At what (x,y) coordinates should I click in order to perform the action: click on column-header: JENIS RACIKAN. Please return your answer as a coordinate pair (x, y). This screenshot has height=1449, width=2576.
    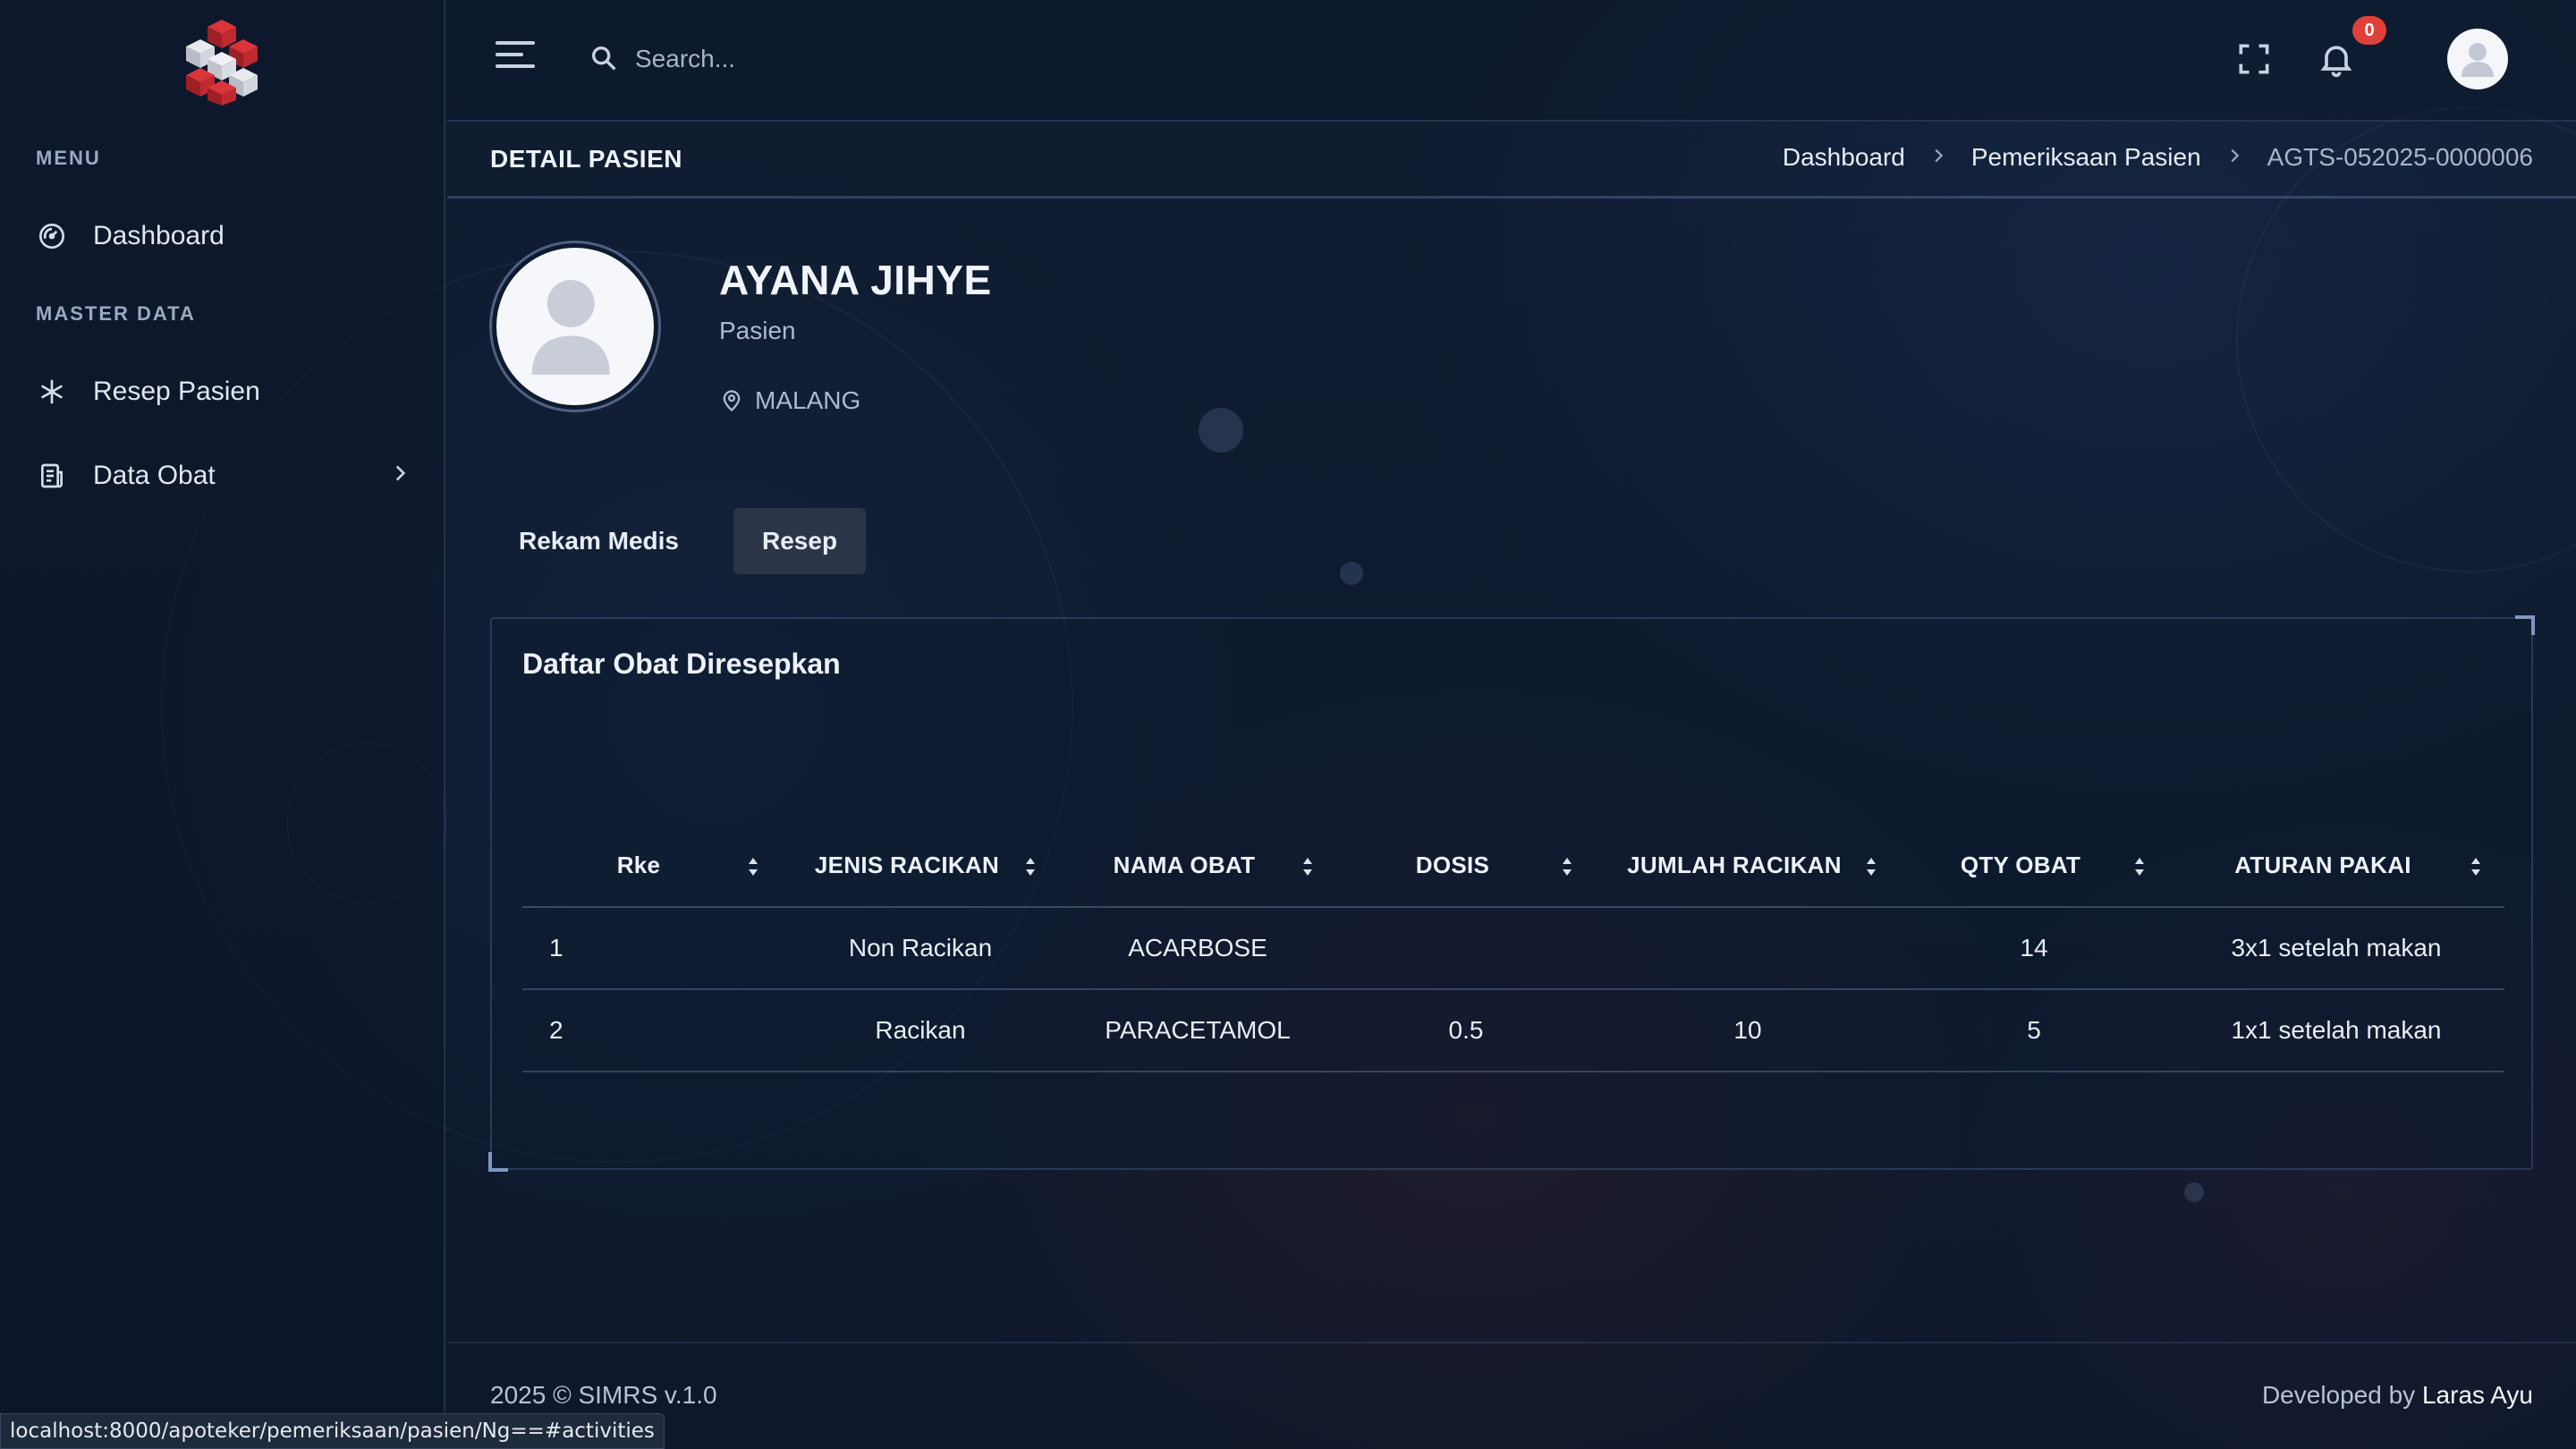
    Looking at the image, I should click on (920, 866).